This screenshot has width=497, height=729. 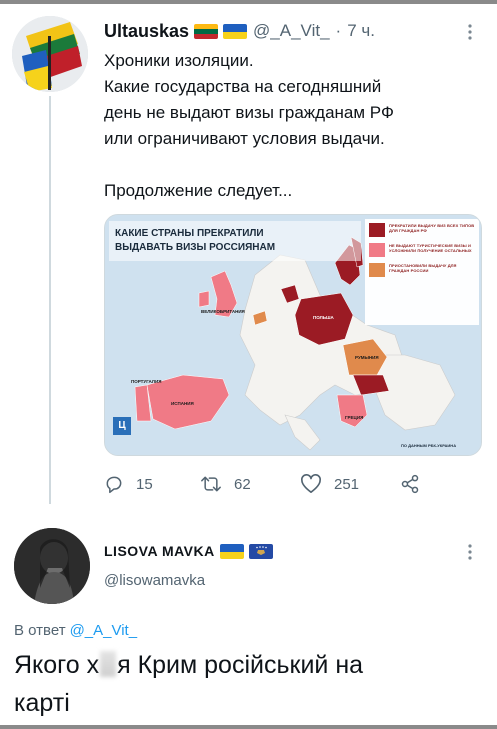 What do you see at coordinates (154, 580) in the screenshot?
I see `reply-author-handle: @lisowamavka` at bounding box center [154, 580].